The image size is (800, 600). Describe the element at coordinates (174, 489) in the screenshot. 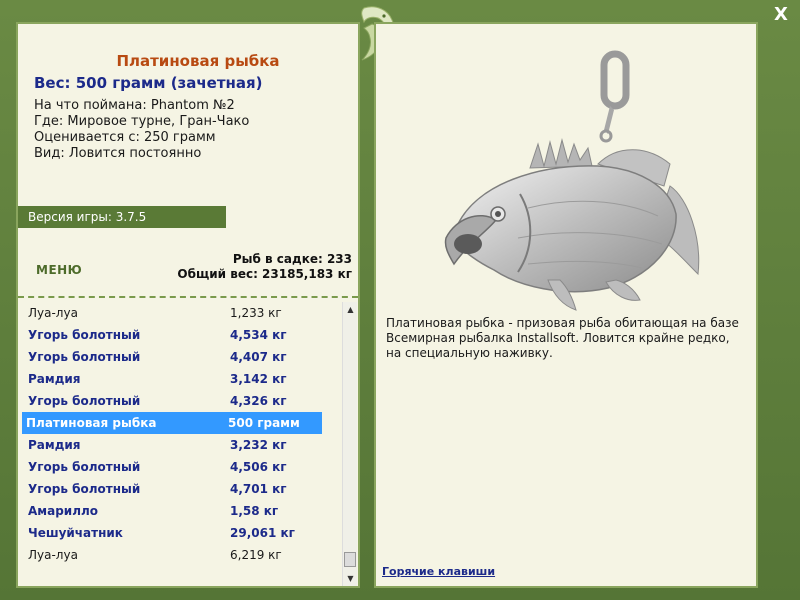

I see `list-item: Угорь болотный 4,701 кг` at that location.